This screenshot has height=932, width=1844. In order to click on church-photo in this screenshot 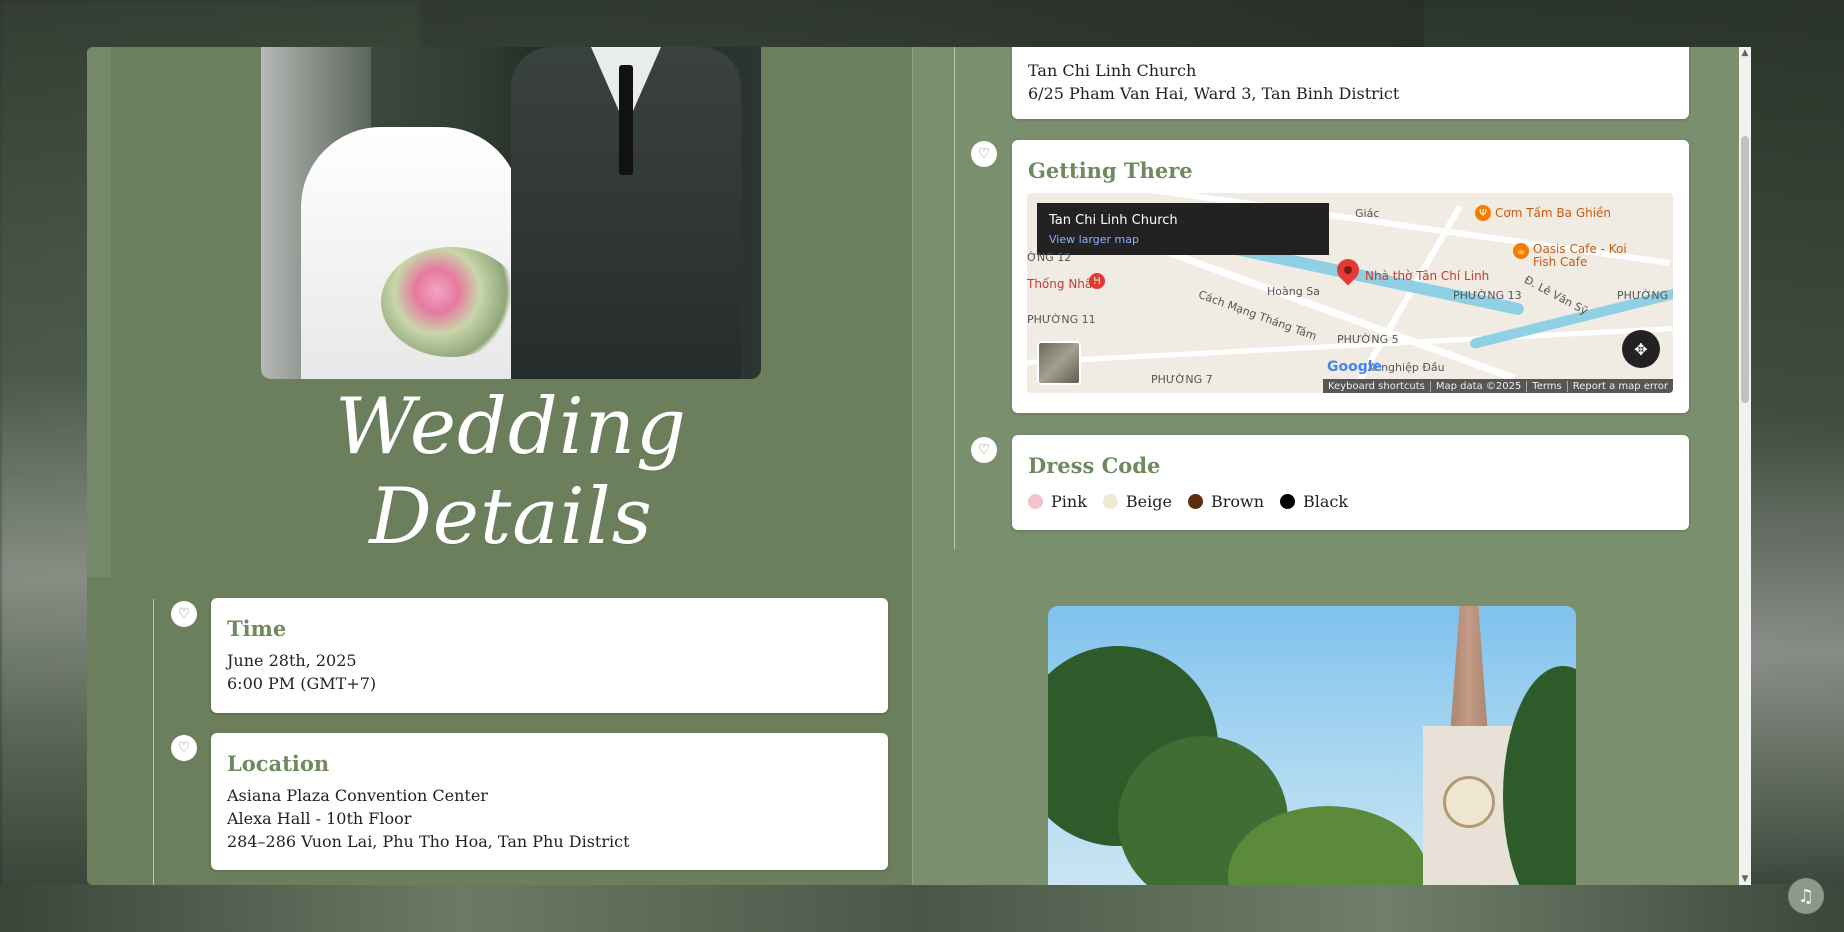, I will do `click(1312, 745)`.